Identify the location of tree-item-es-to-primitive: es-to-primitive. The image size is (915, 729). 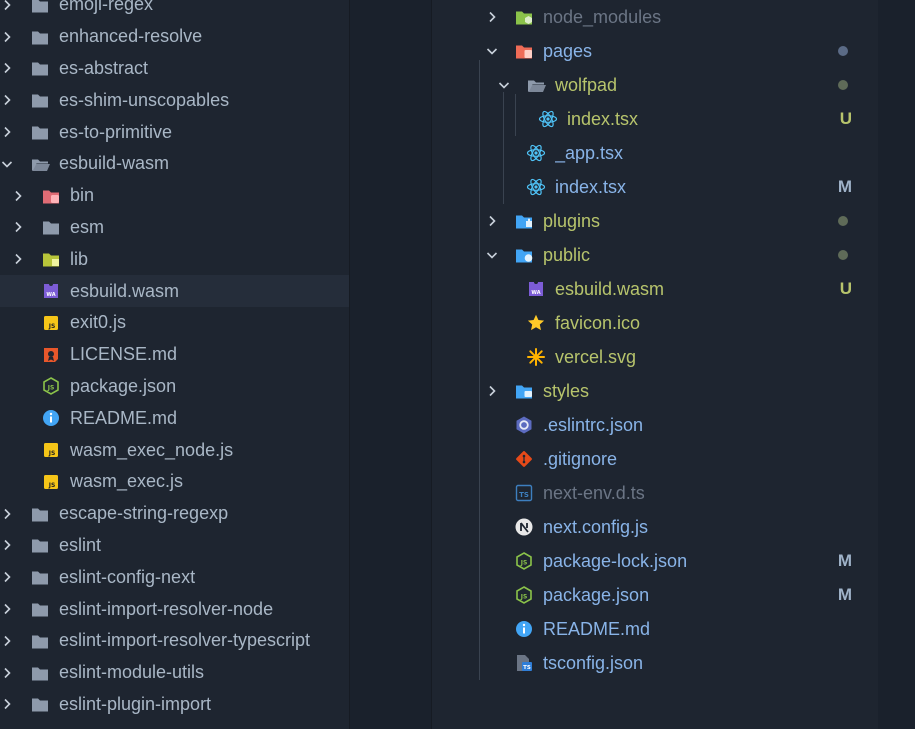
(174, 132).